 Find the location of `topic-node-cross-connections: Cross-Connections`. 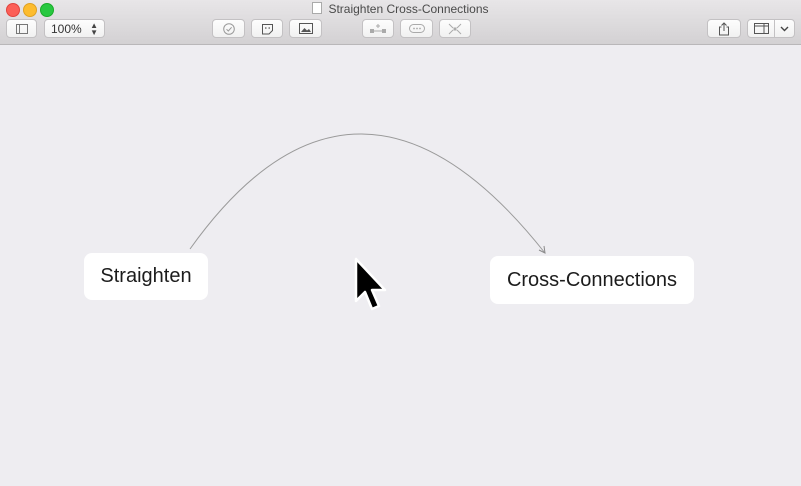

topic-node-cross-connections: Cross-Connections is located at coordinates (592, 280).